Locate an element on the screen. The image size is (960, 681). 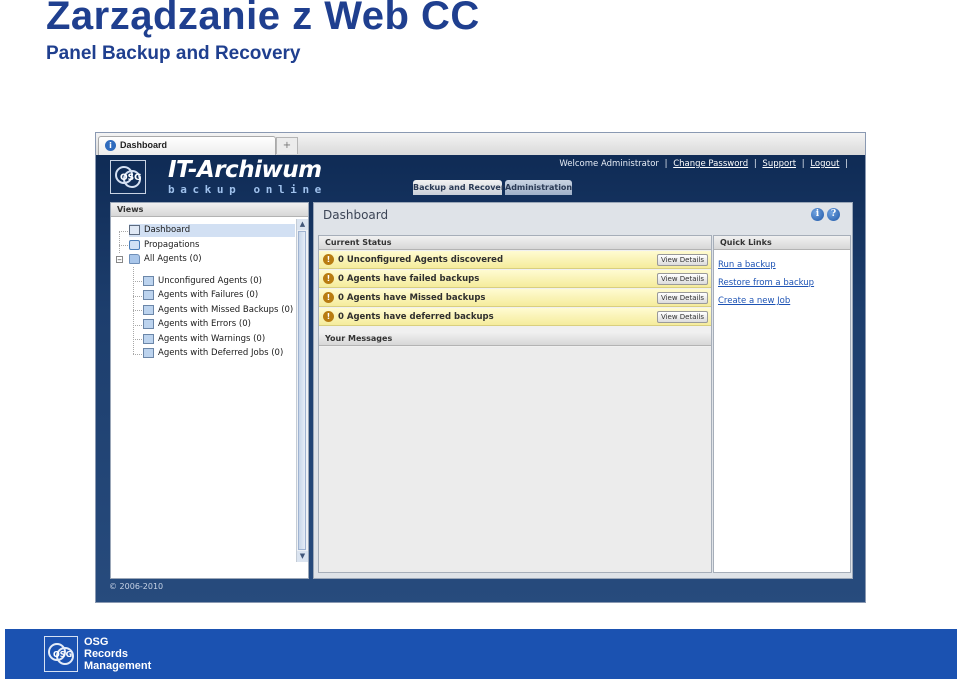
create-job-link: Create a new Job is located at coordinates (754, 301).